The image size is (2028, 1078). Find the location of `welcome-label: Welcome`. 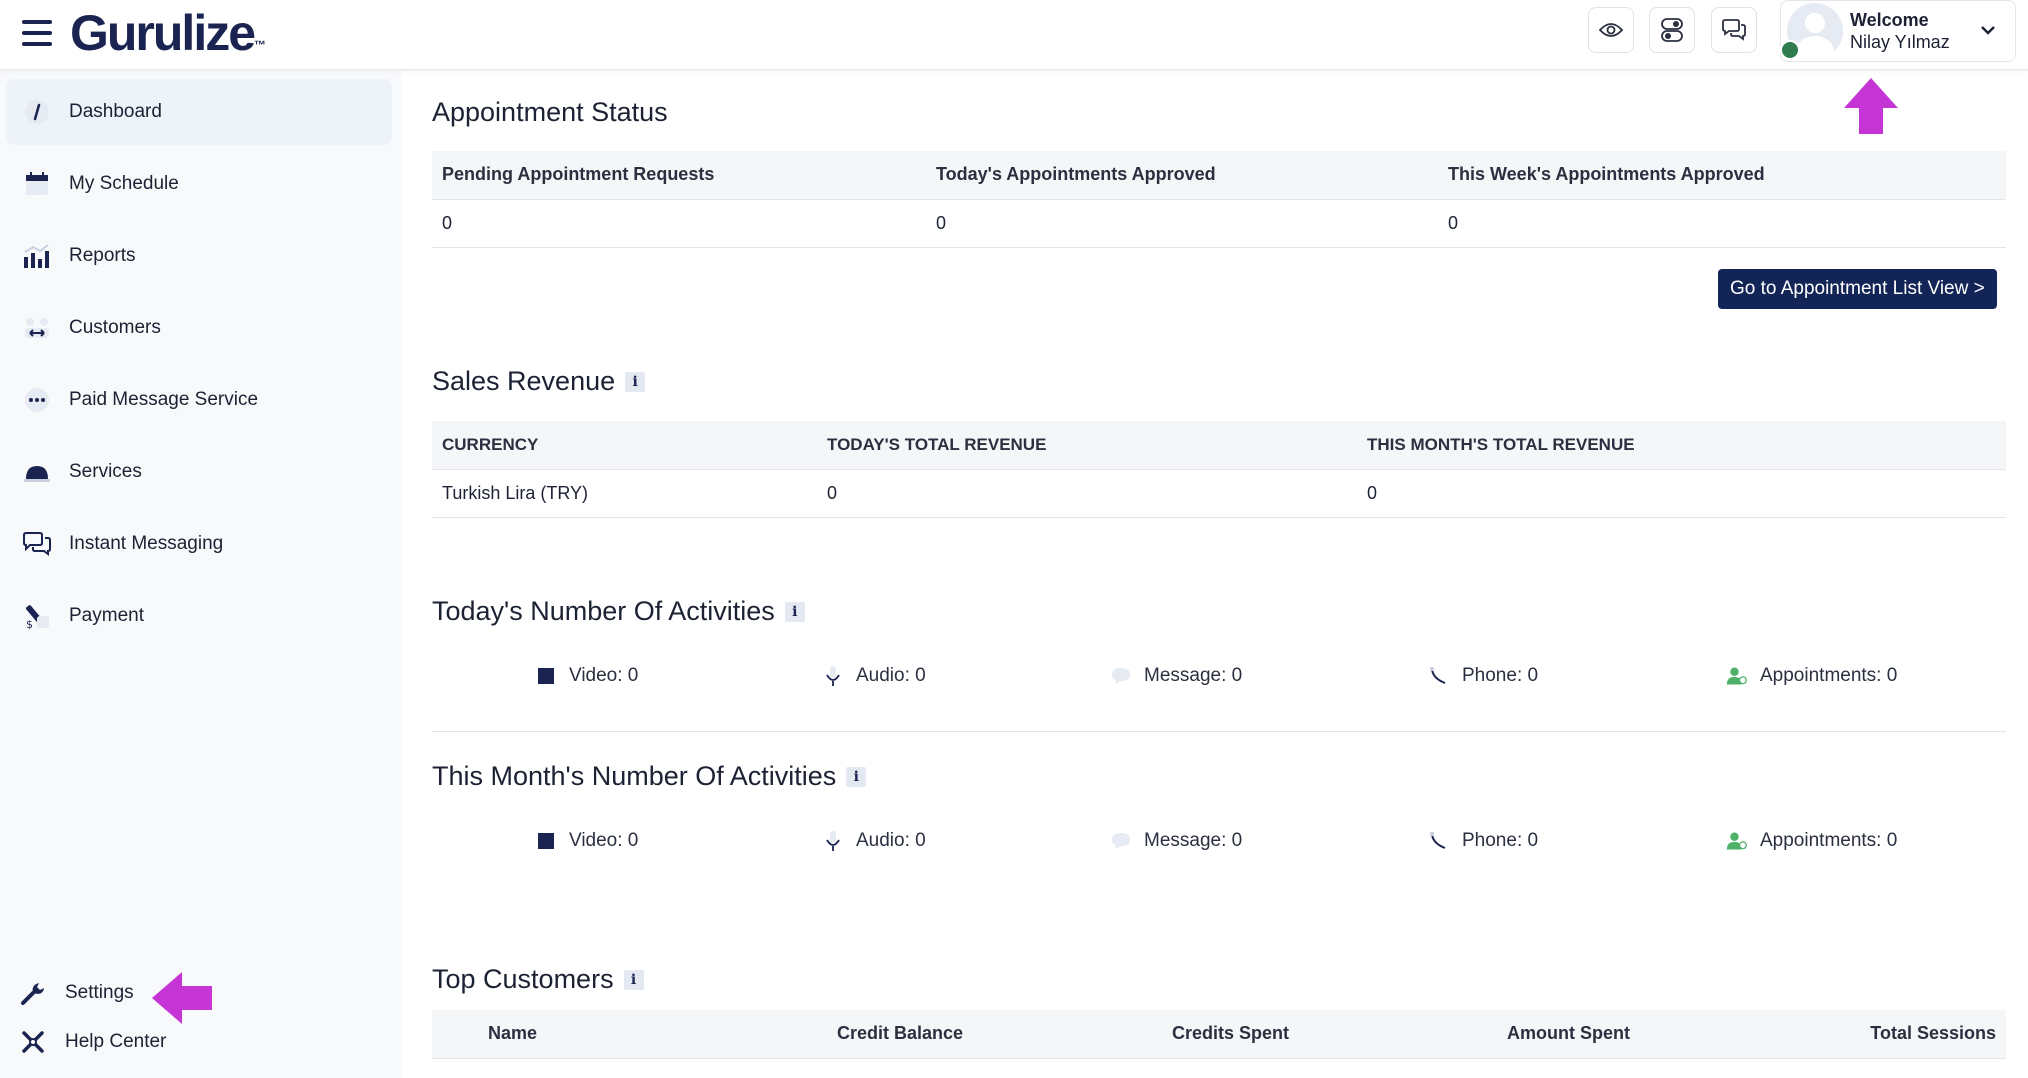

welcome-label: Welcome is located at coordinates (1889, 20).